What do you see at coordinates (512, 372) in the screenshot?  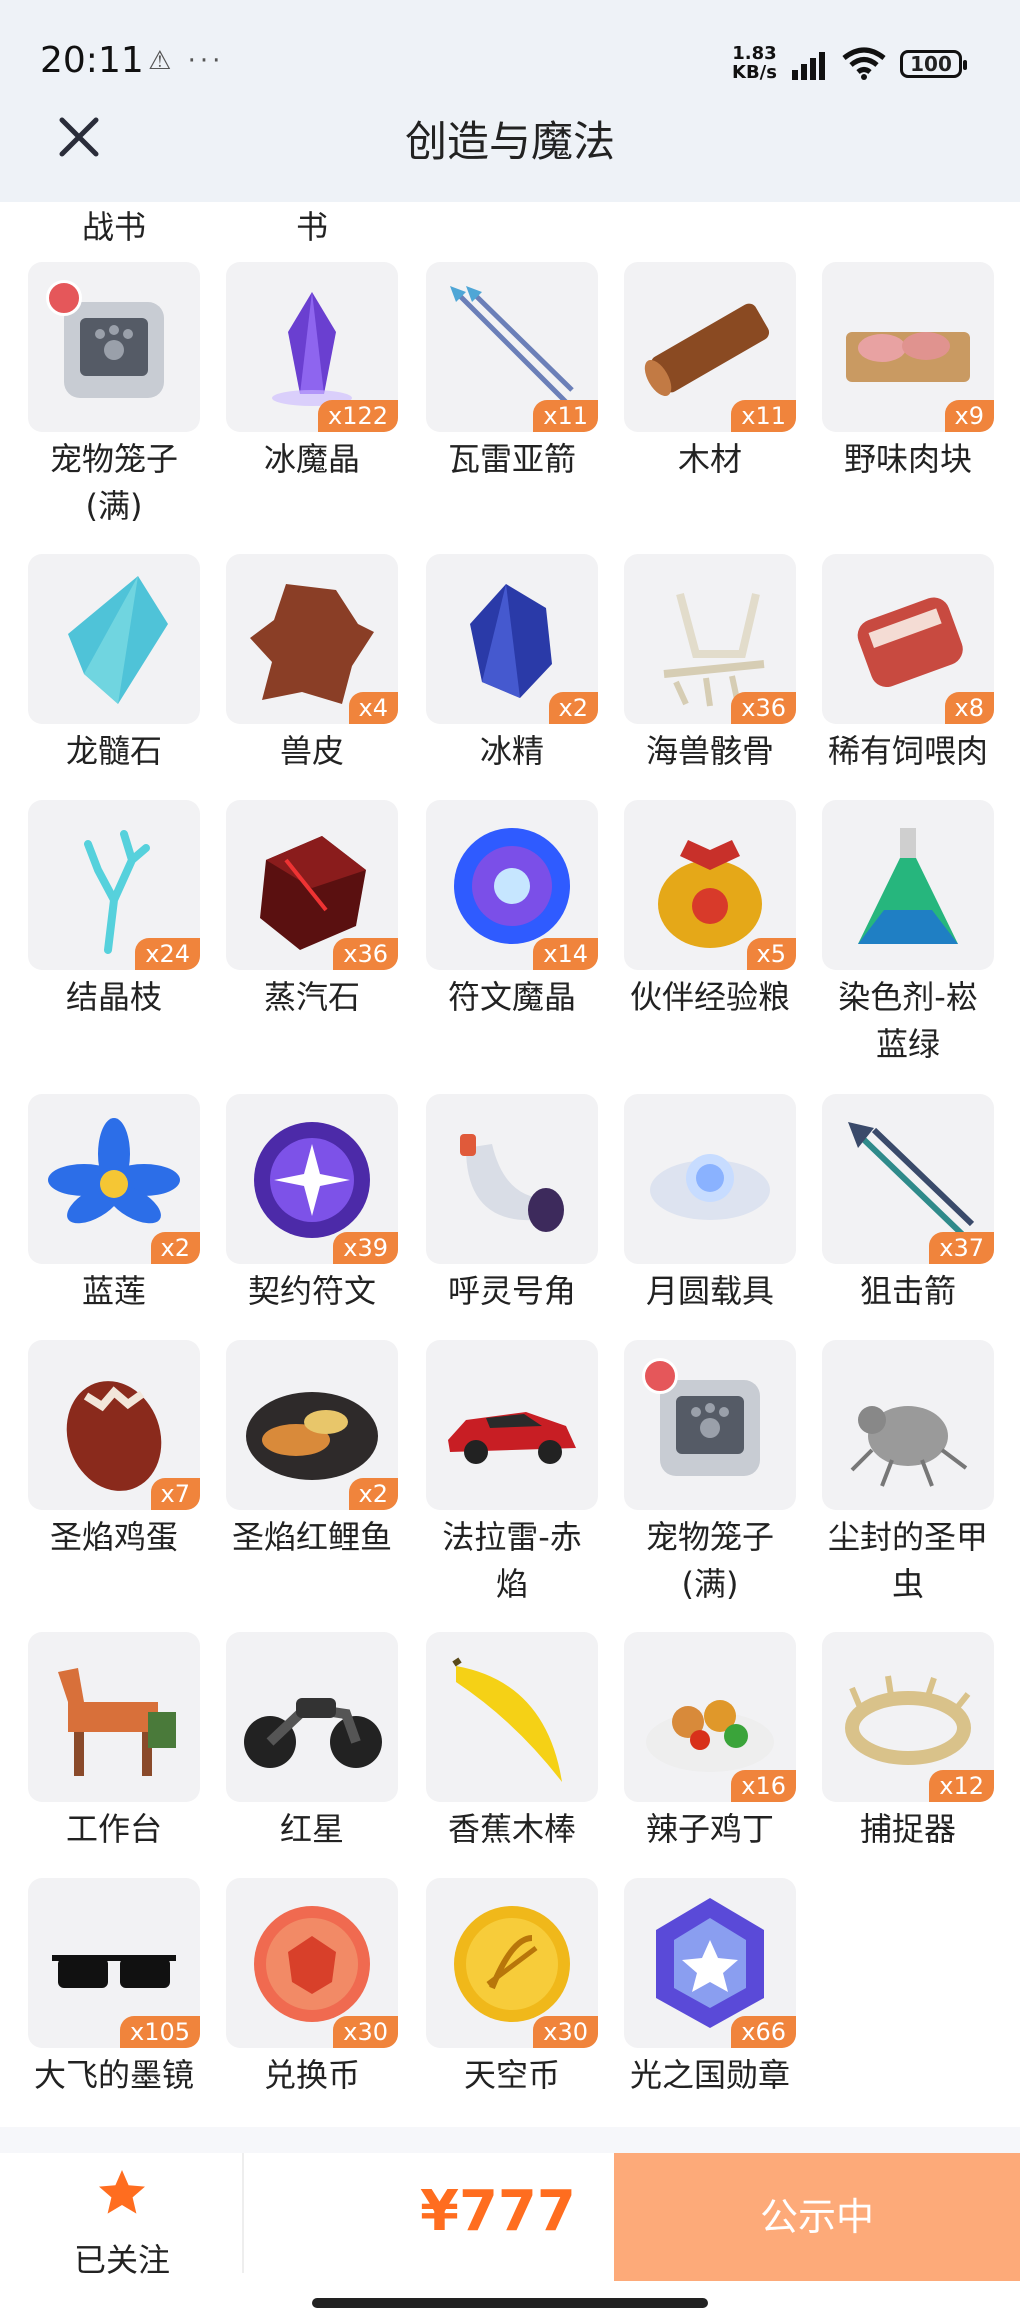 I see `item-card: x11 瓦雷亚箭` at bounding box center [512, 372].